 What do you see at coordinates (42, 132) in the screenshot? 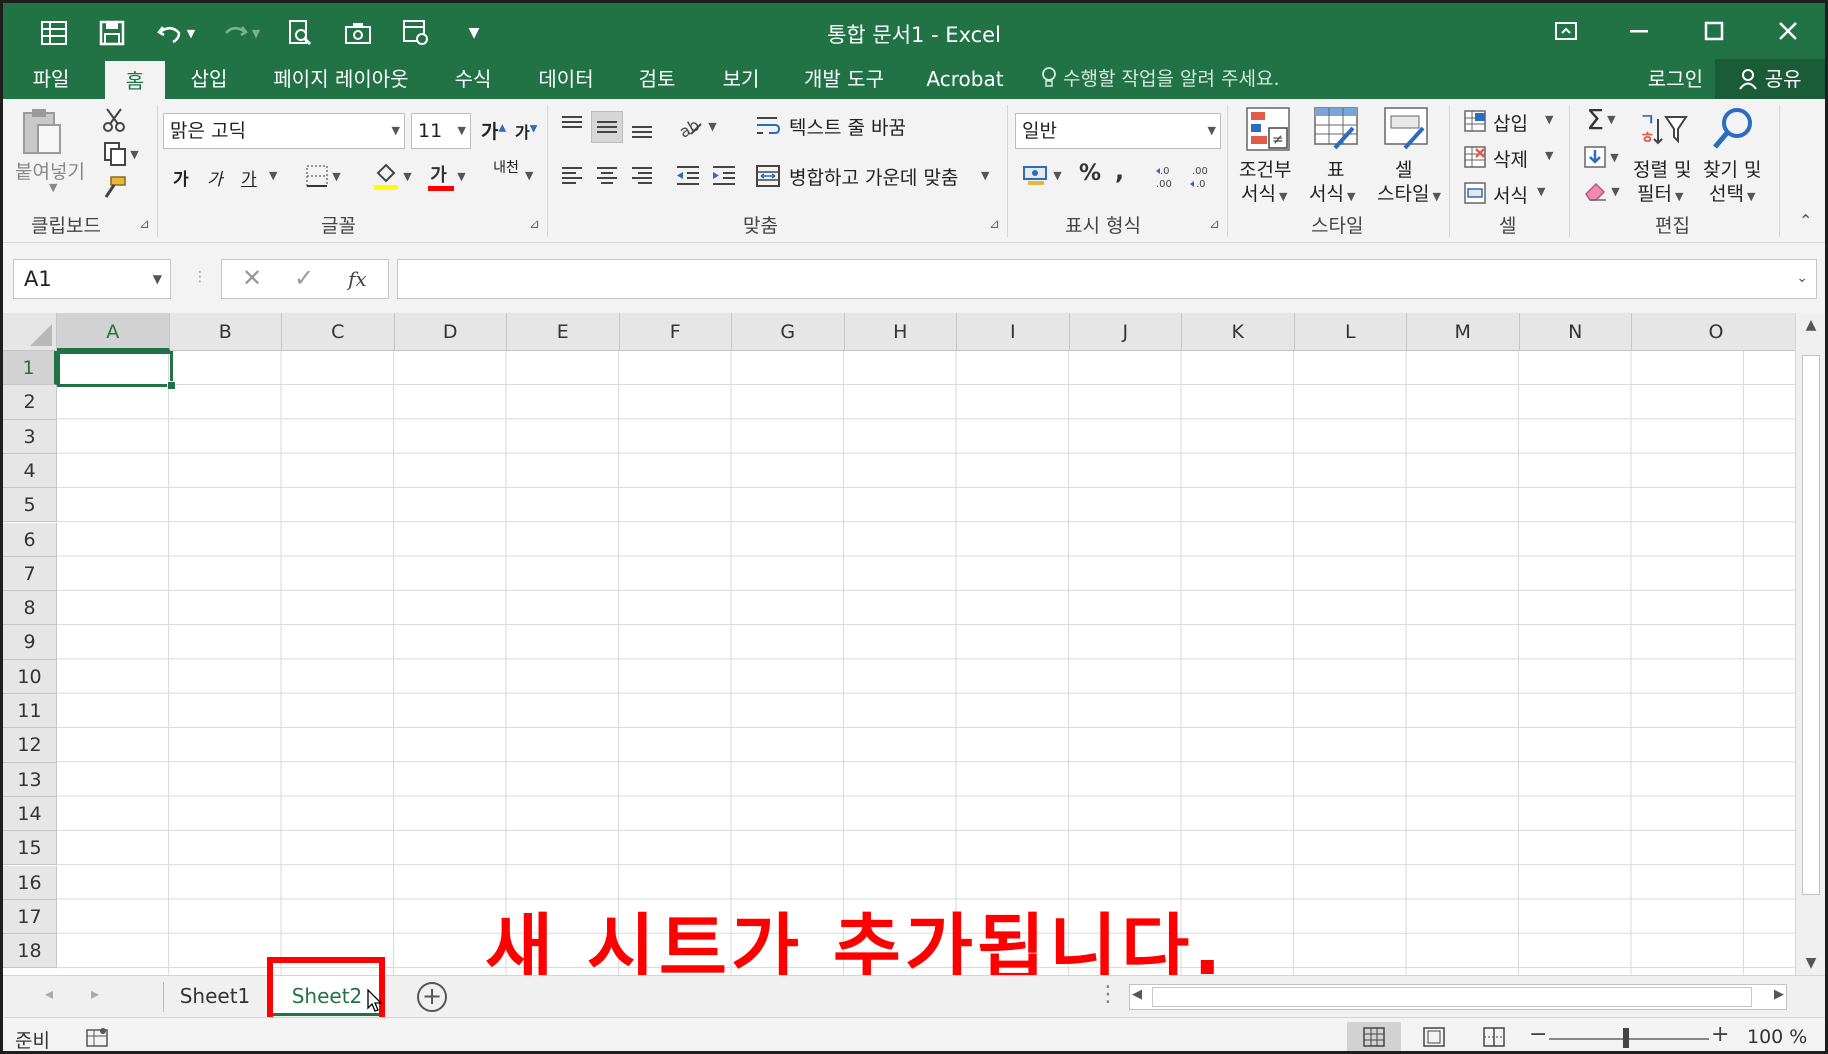
I see `paste-icon` at bounding box center [42, 132].